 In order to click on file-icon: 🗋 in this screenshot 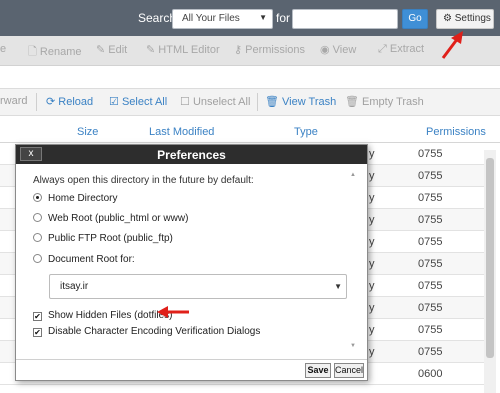, I will do `click(32, 52)`.